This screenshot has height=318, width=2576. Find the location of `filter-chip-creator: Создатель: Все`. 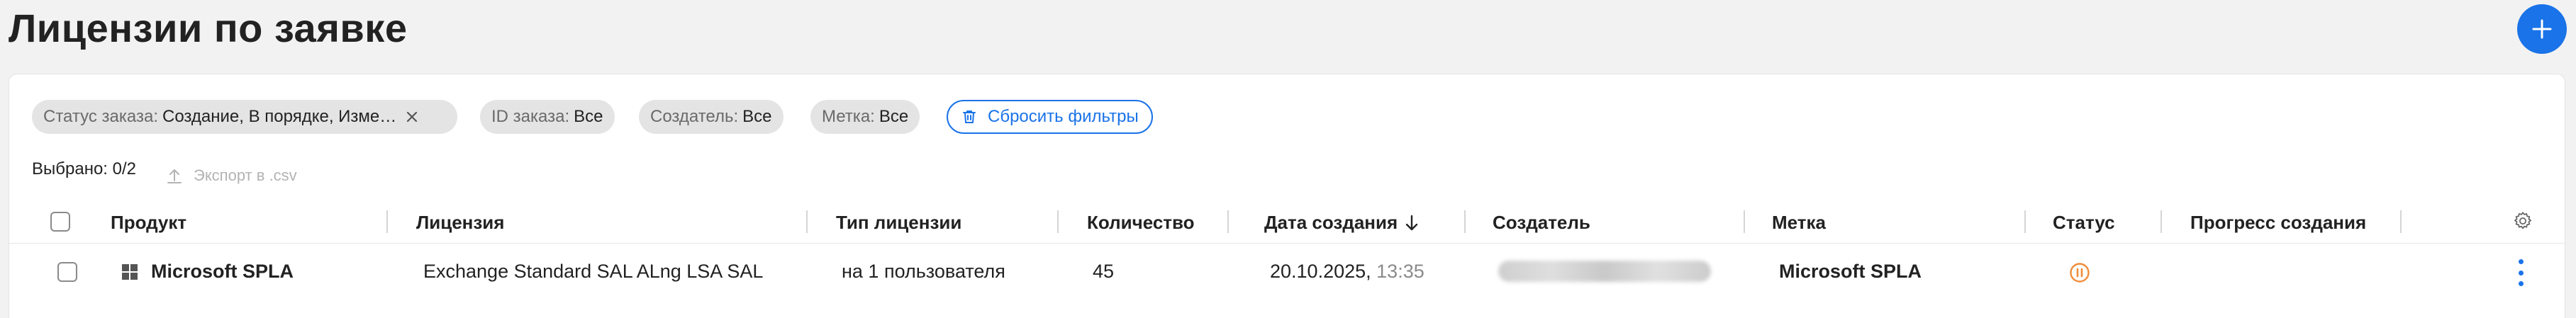

filter-chip-creator: Создатель: Все is located at coordinates (711, 117).